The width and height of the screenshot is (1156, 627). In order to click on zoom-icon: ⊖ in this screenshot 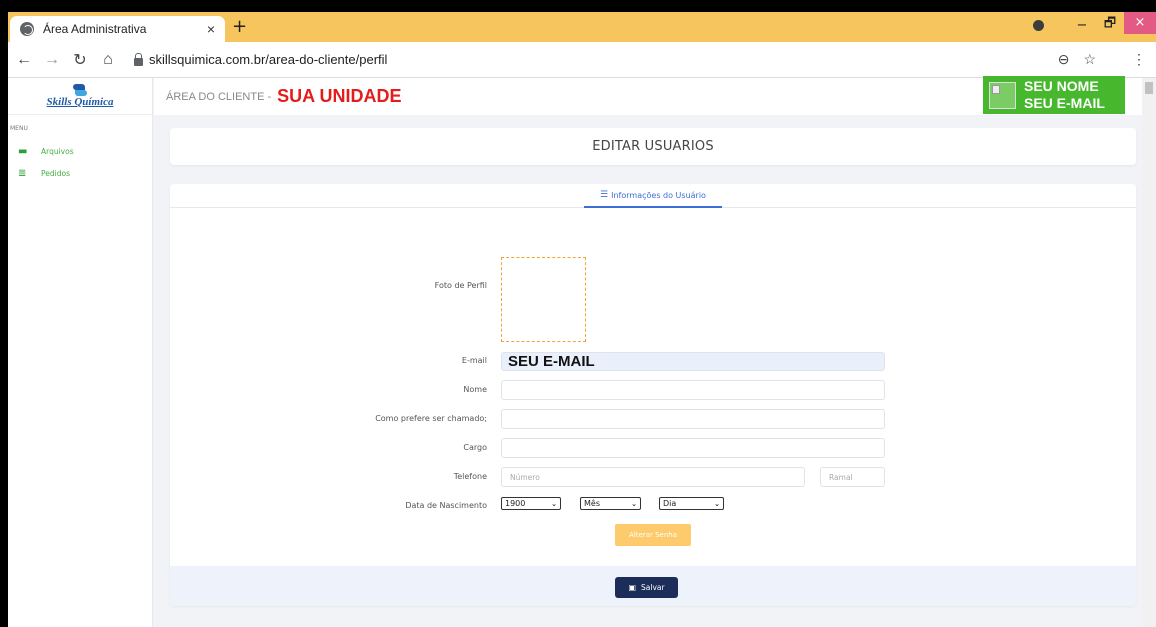, I will do `click(1064, 59)`.